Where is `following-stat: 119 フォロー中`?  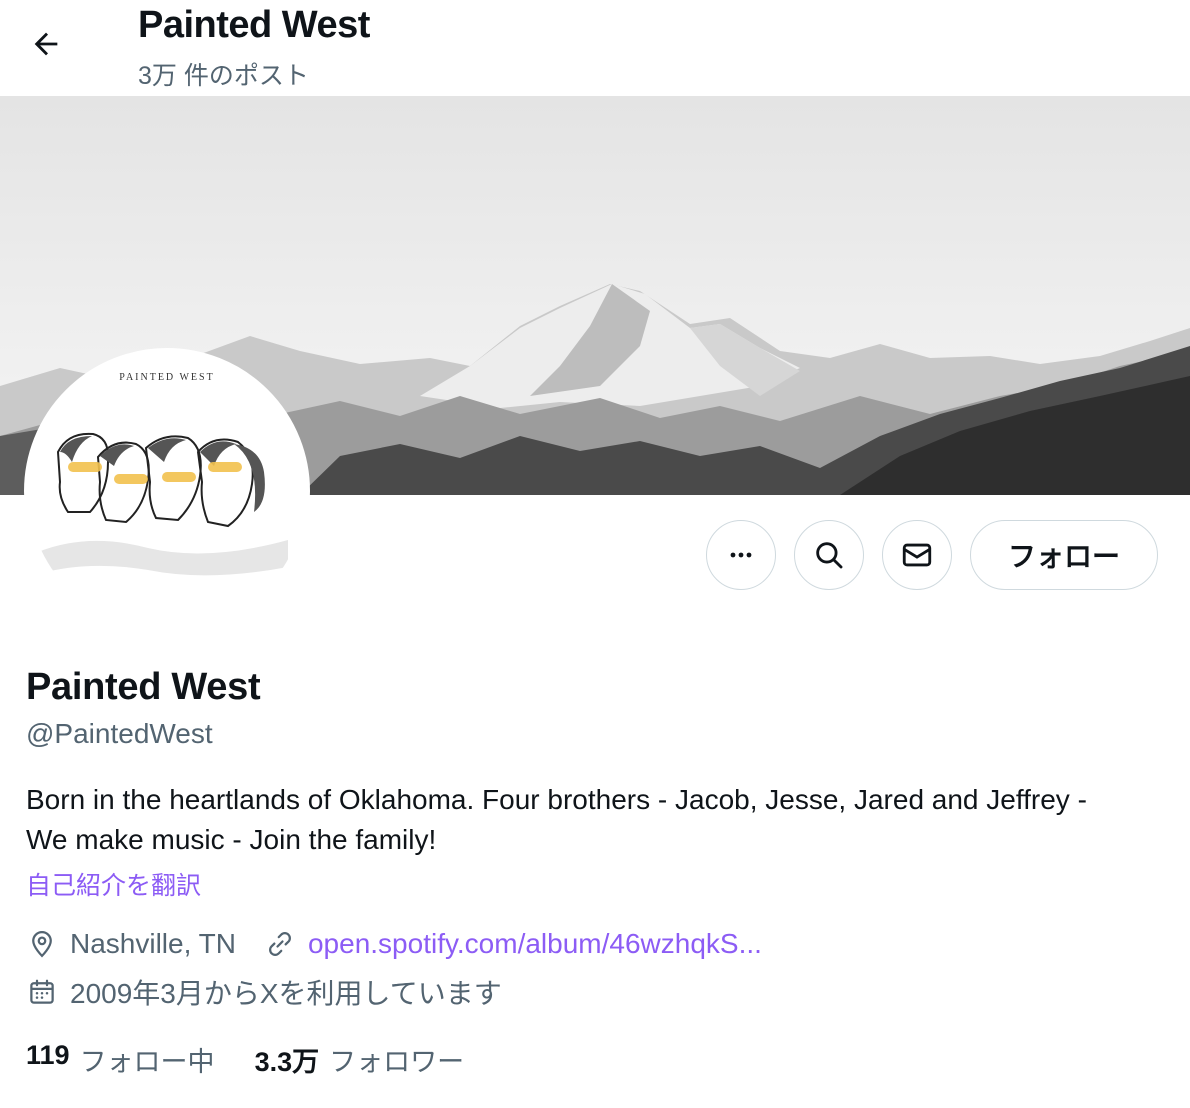 following-stat: 119 フォロー中 is located at coordinates (120, 1059).